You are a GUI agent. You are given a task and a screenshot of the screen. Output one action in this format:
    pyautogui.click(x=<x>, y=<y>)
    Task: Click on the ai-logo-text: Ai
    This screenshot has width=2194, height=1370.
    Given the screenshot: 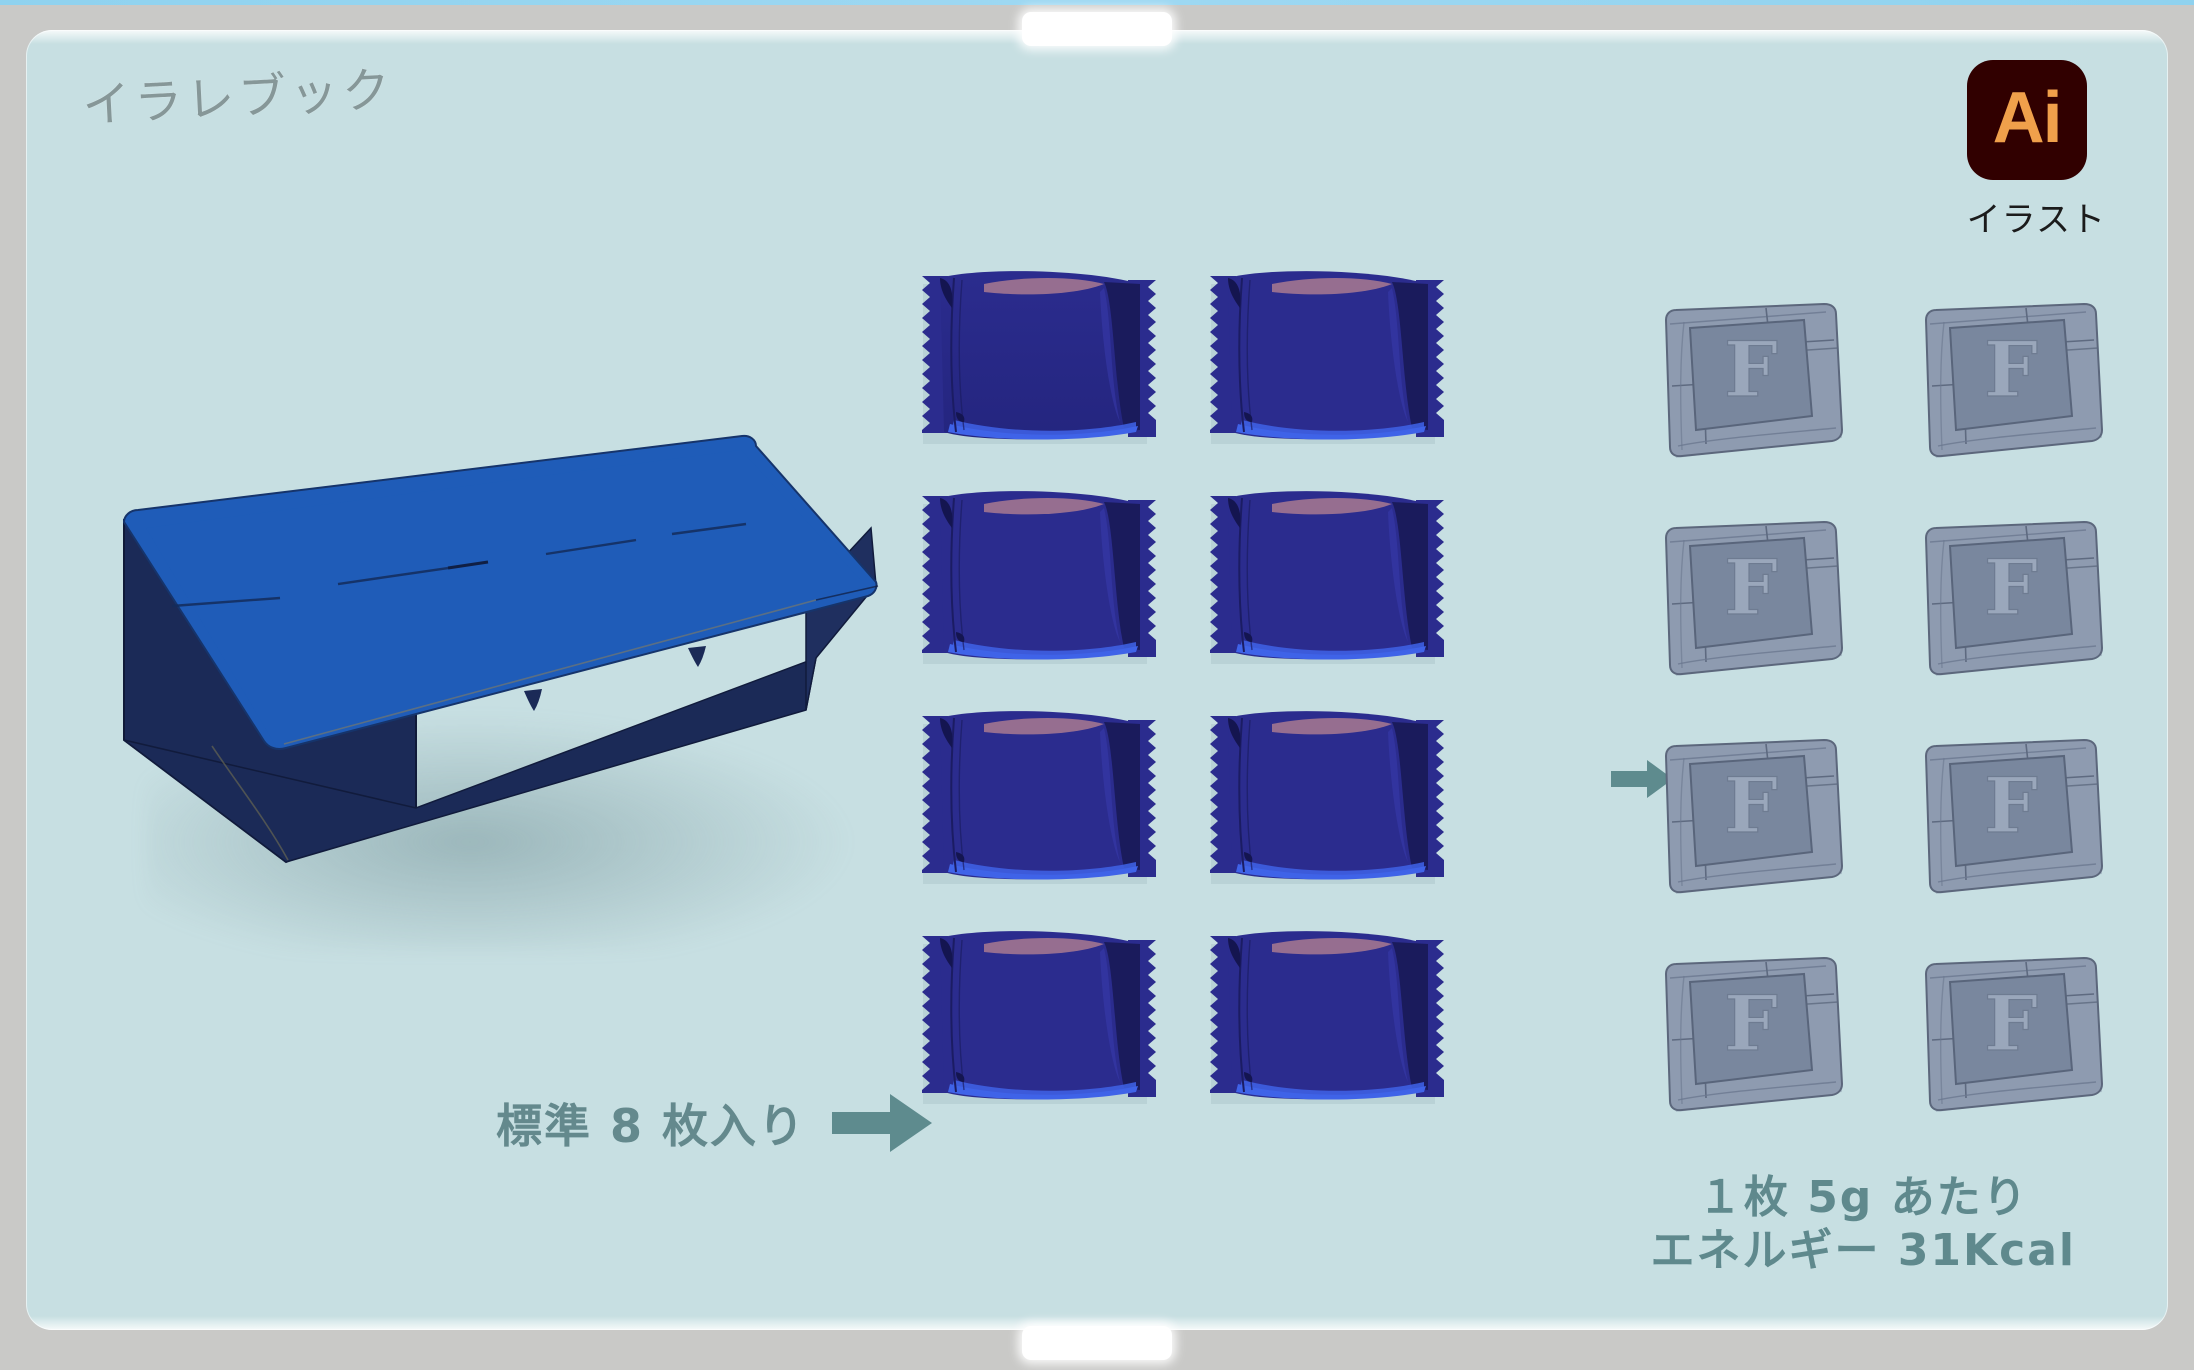 What is the action you would take?
    pyautogui.click(x=2027, y=118)
    